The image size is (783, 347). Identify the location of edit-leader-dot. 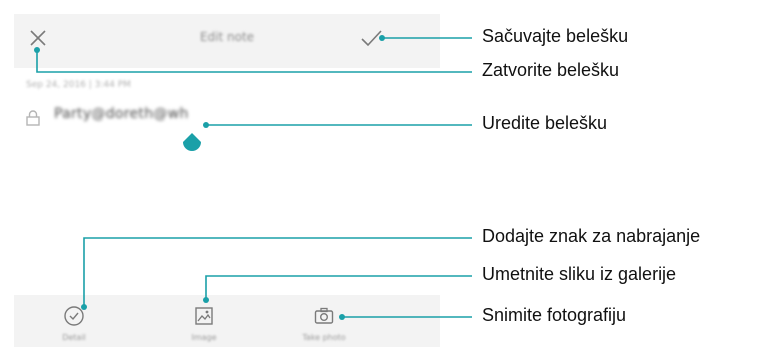
(206, 125).